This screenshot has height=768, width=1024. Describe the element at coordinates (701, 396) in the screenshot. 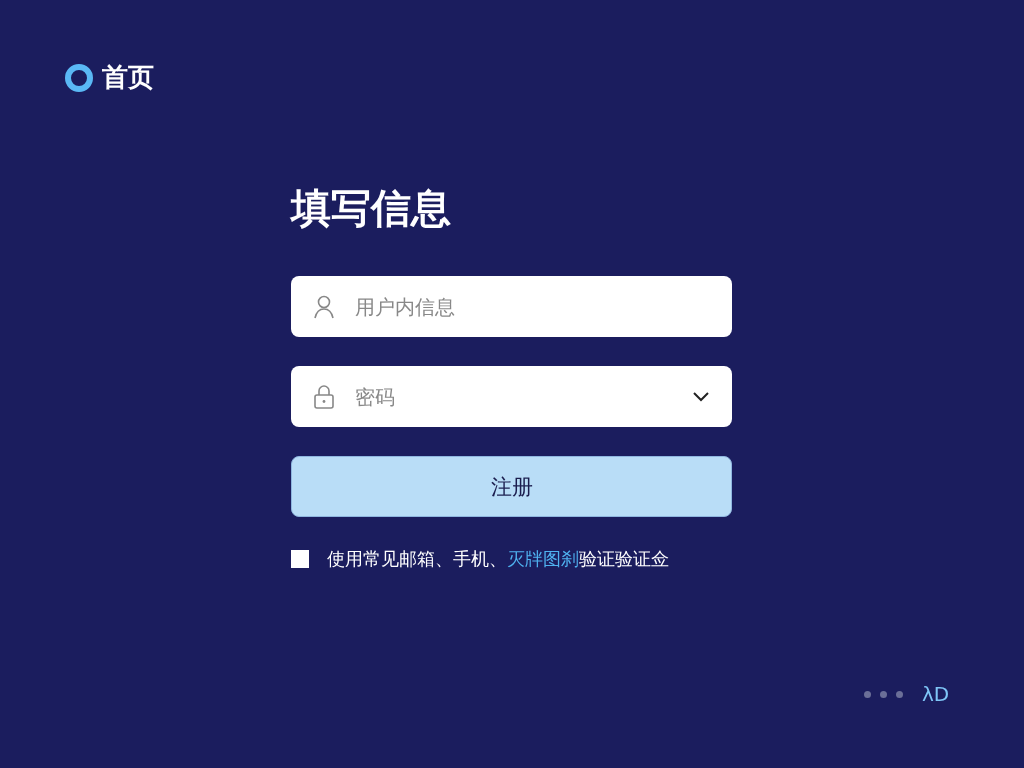

I see `chevron-down-icon` at that location.